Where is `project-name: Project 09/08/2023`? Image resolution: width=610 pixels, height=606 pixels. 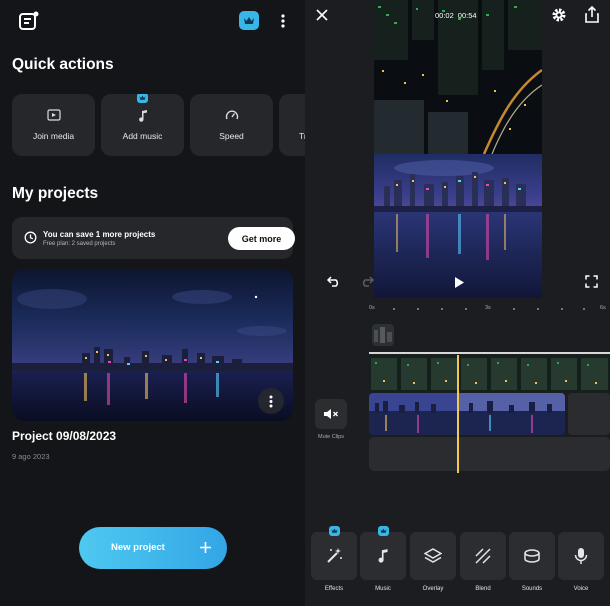
project-name: Project 09/08/2023 is located at coordinates (64, 436).